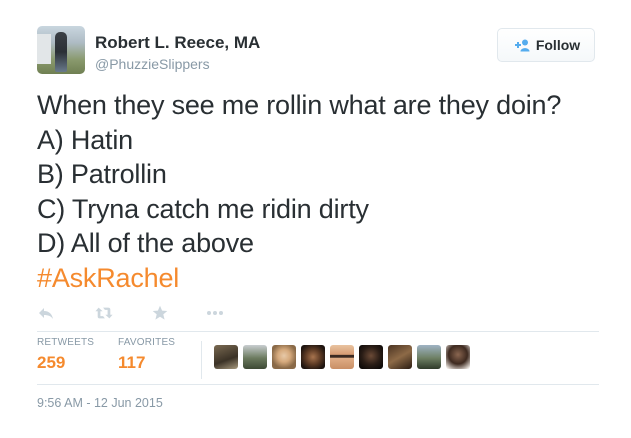 The image size is (631, 438). I want to click on user-name-block: Robert L. Reece, MA @PhuzzieSlippers, so click(177, 53).